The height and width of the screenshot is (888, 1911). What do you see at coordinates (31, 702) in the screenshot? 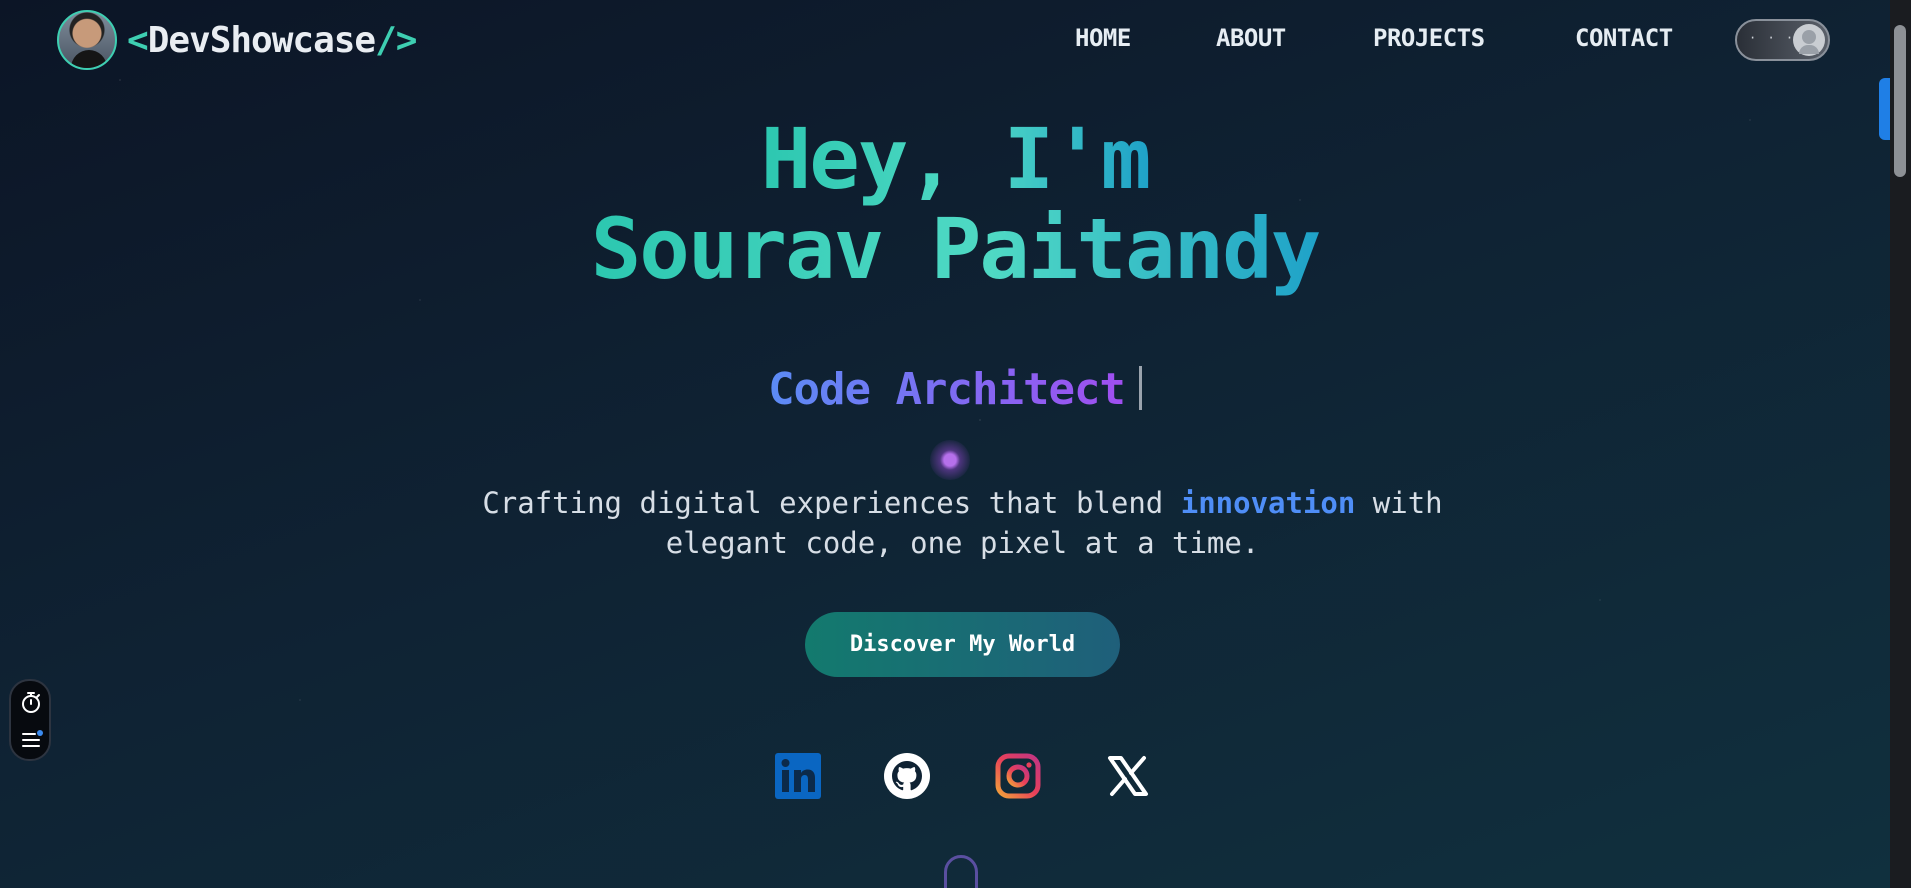
I see `timer-icon` at bounding box center [31, 702].